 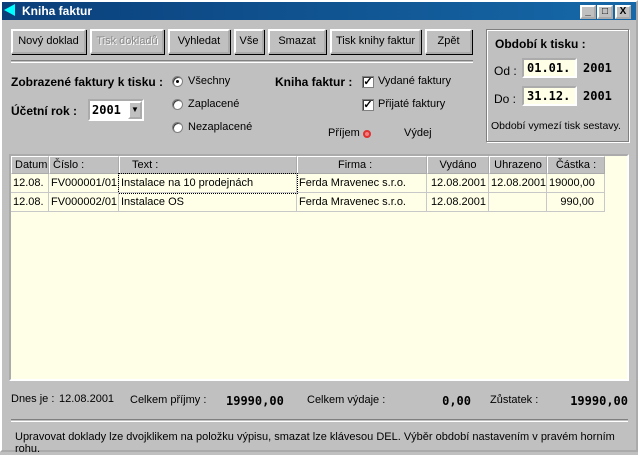 What do you see at coordinates (505, 99) in the screenshot?
I see `to-label: Do :` at bounding box center [505, 99].